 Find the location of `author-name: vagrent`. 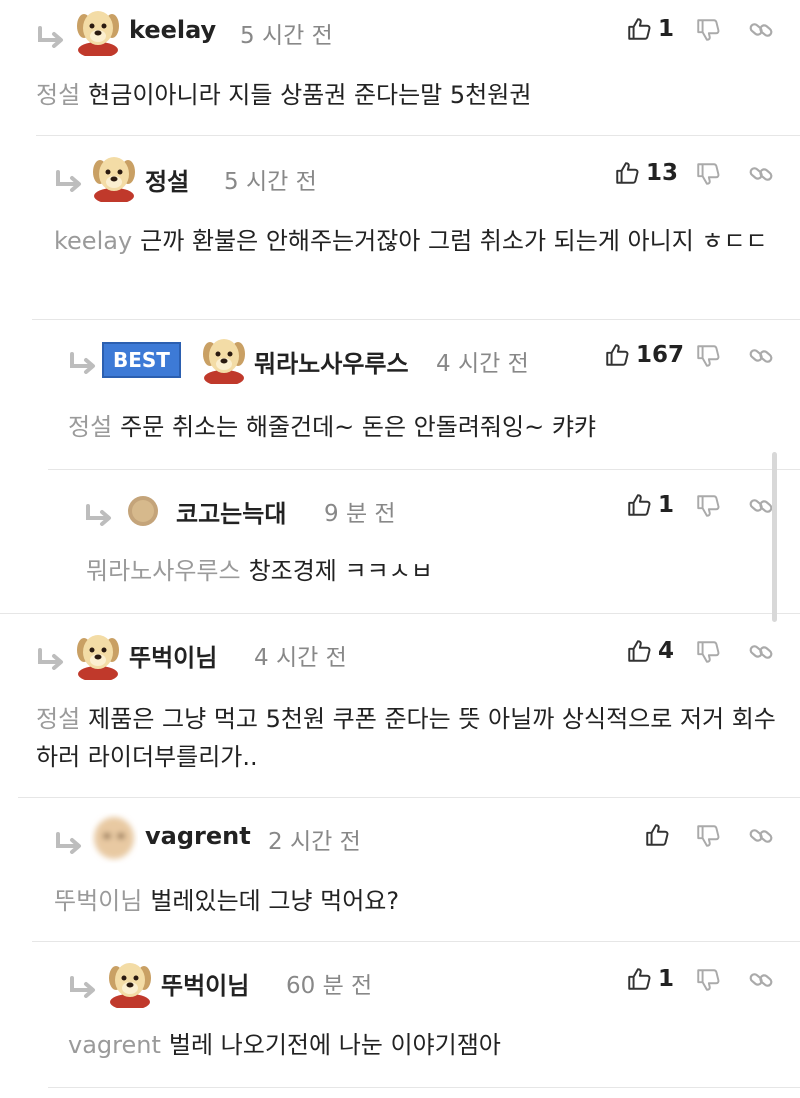

author-name: vagrent is located at coordinates (198, 836).